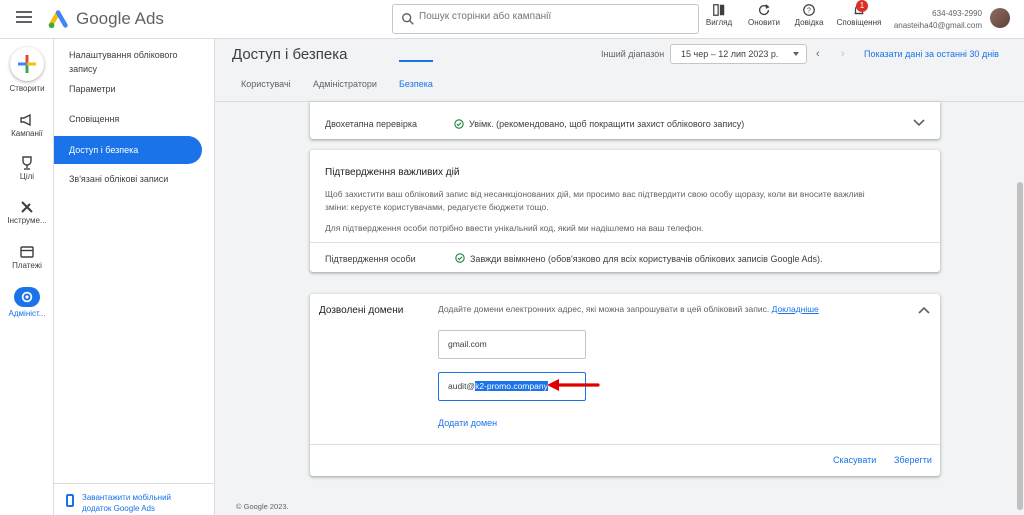 The width and height of the screenshot is (1024, 515). Describe the element at coordinates (392, 172) in the screenshot. I see `important-title: Підтвердження важливих дій` at that location.